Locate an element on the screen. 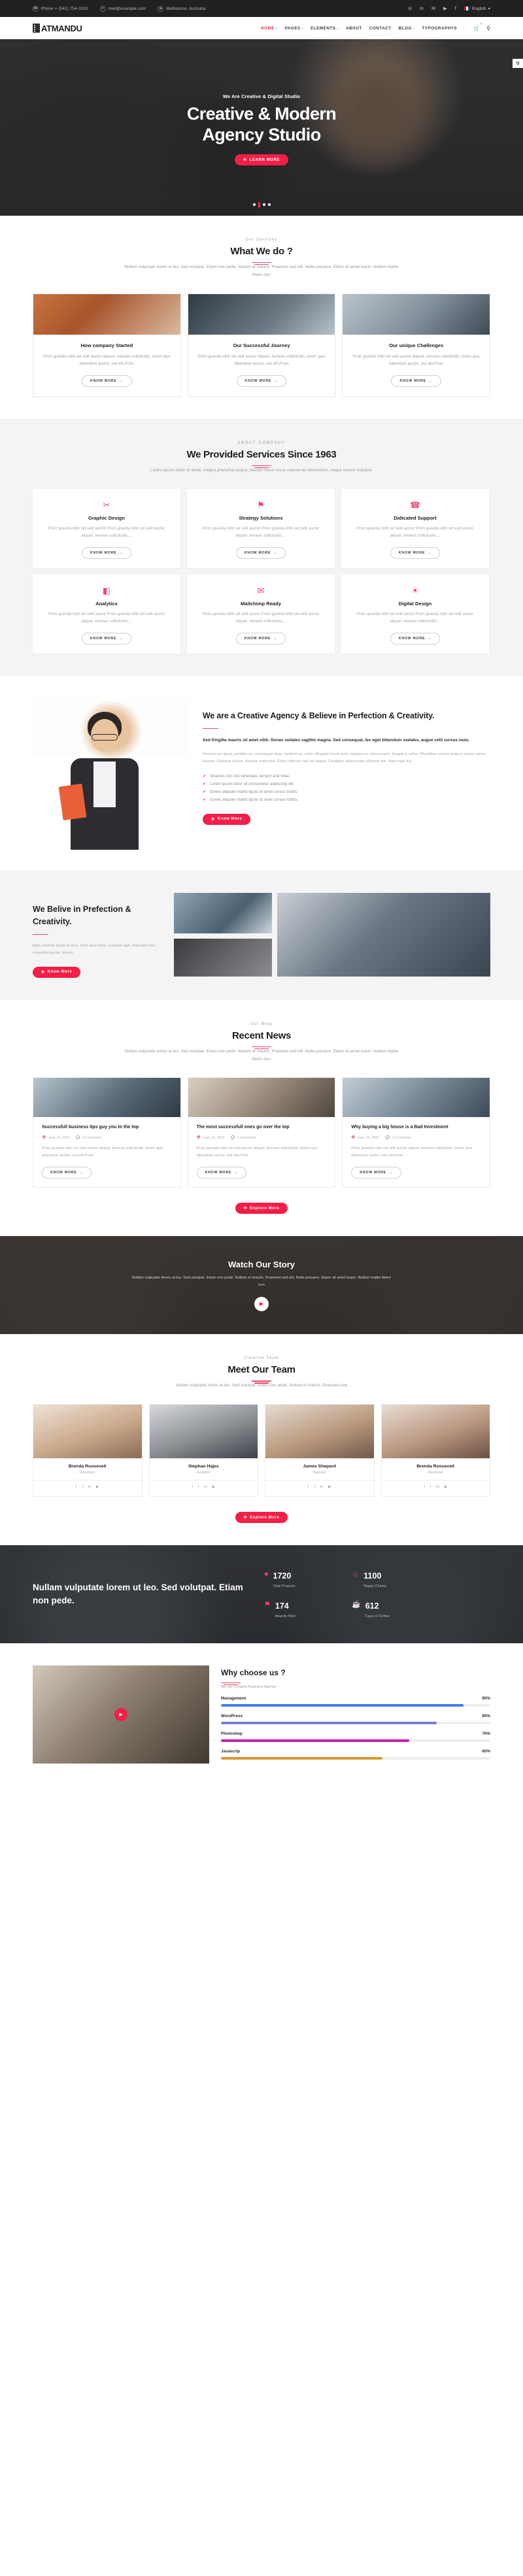 The image size is (523, 2576). news-image is located at coordinates (261, 1098).